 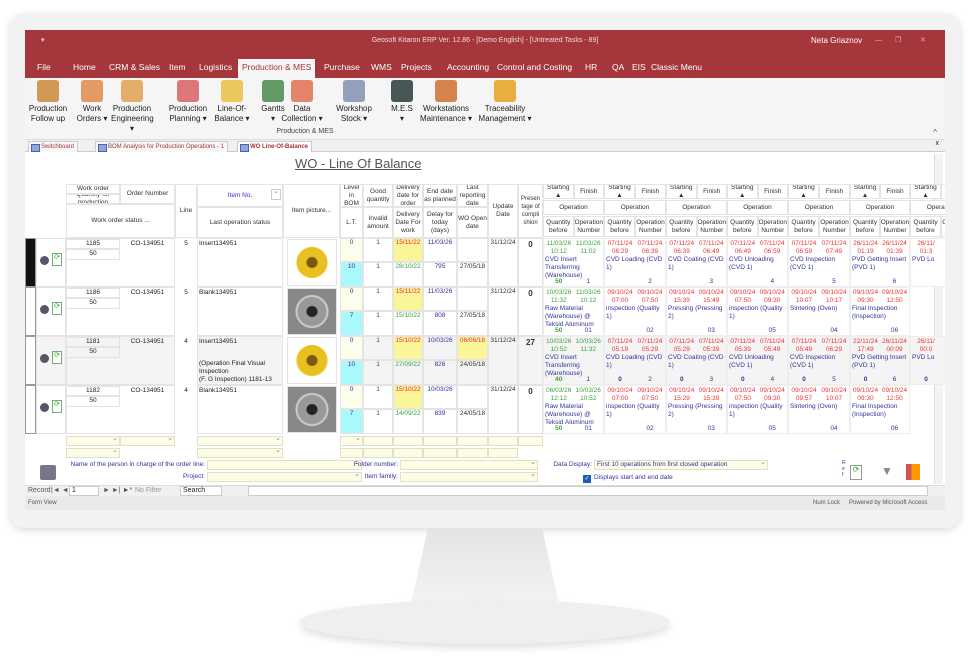 What do you see at coordinates (913, 472) in the screenshot?
I see `exit-icon` at bounding box center [913, 472].